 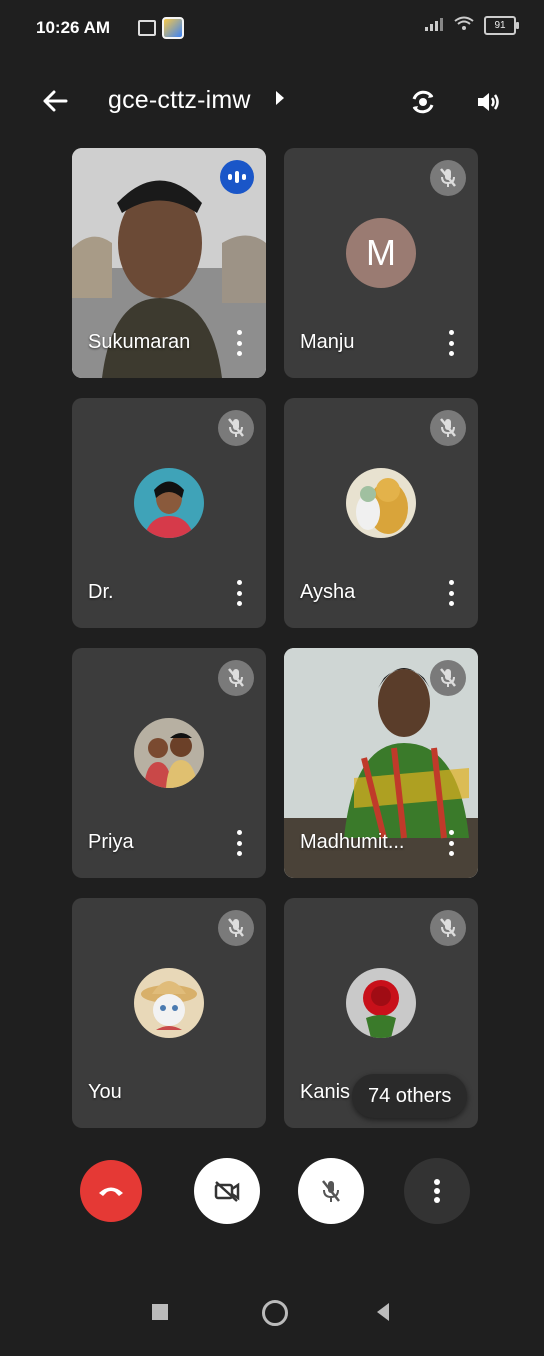 What do you see at coordinates (237, 177) in the screenshot?
I see `speaking-indicator-icon` at bounding box center [237, 177].